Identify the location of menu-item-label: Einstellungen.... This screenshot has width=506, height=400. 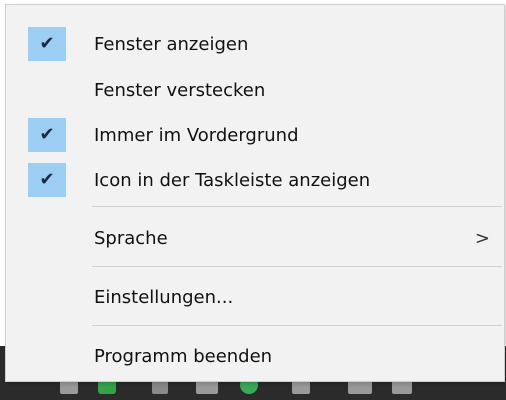
(164, 297).